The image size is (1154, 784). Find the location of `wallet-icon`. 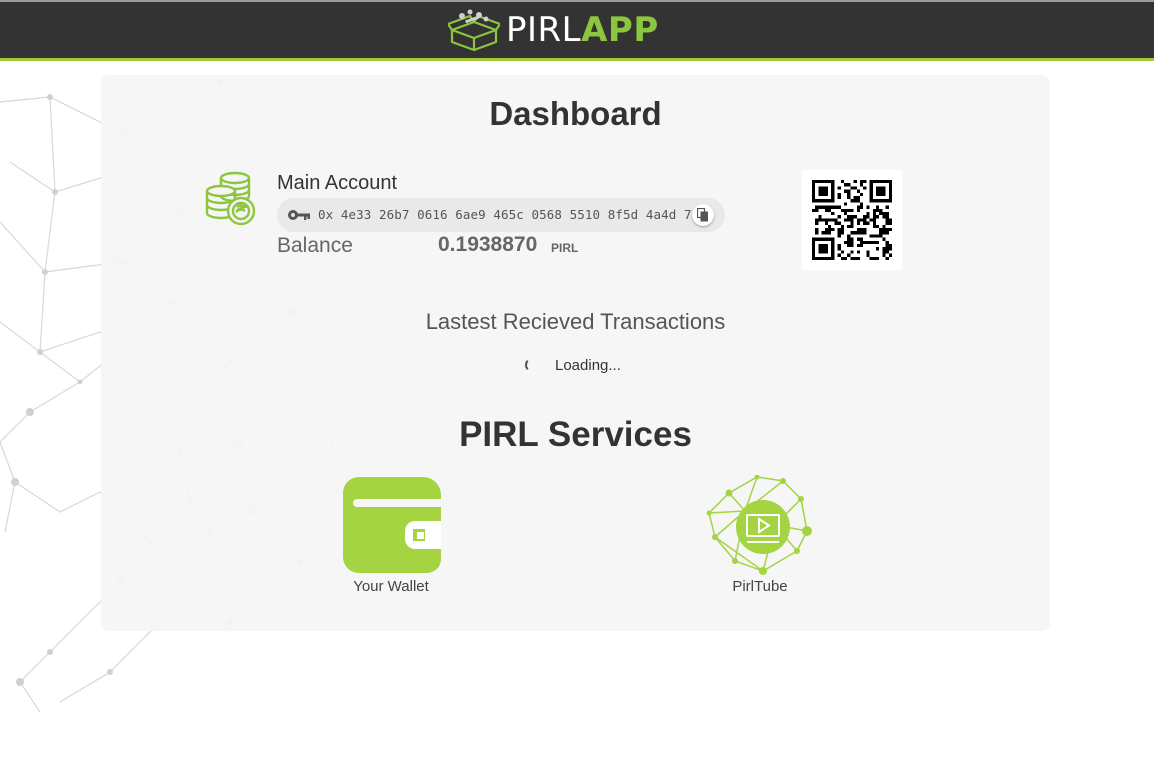

wallet-icon is located at coordinates (392, 525).